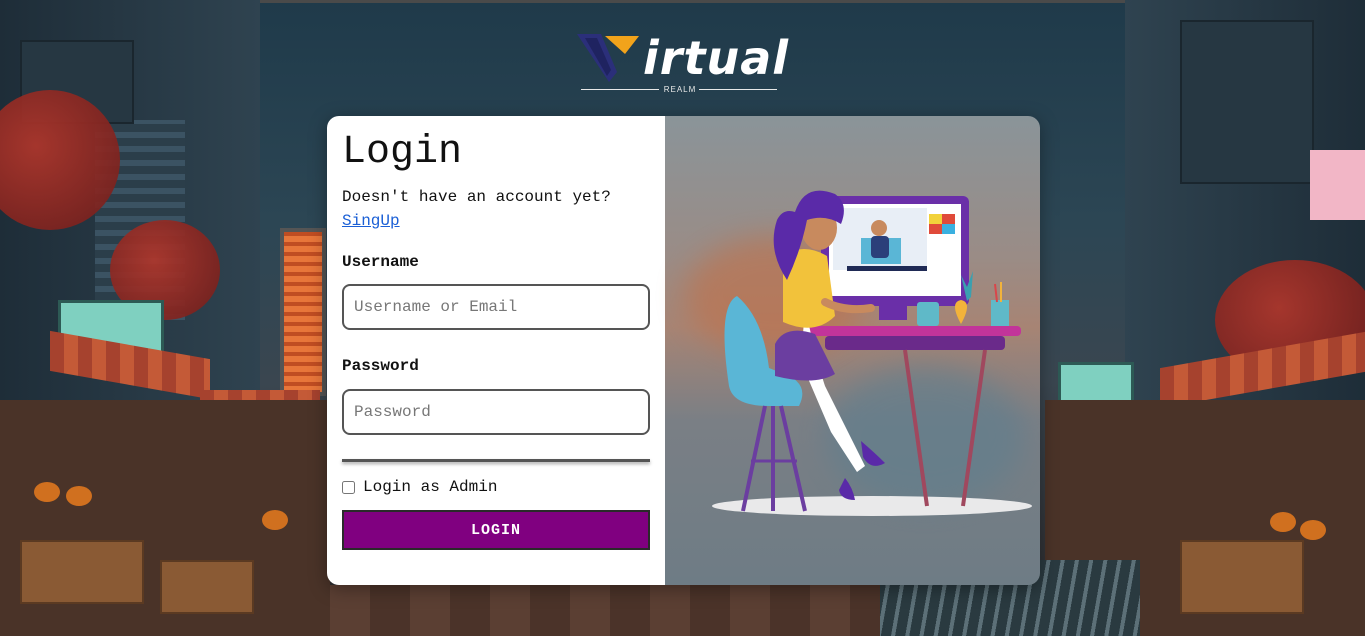 This screenshot has width=1365, height=636. I want to click on ac-unit, so click(1247, 102).